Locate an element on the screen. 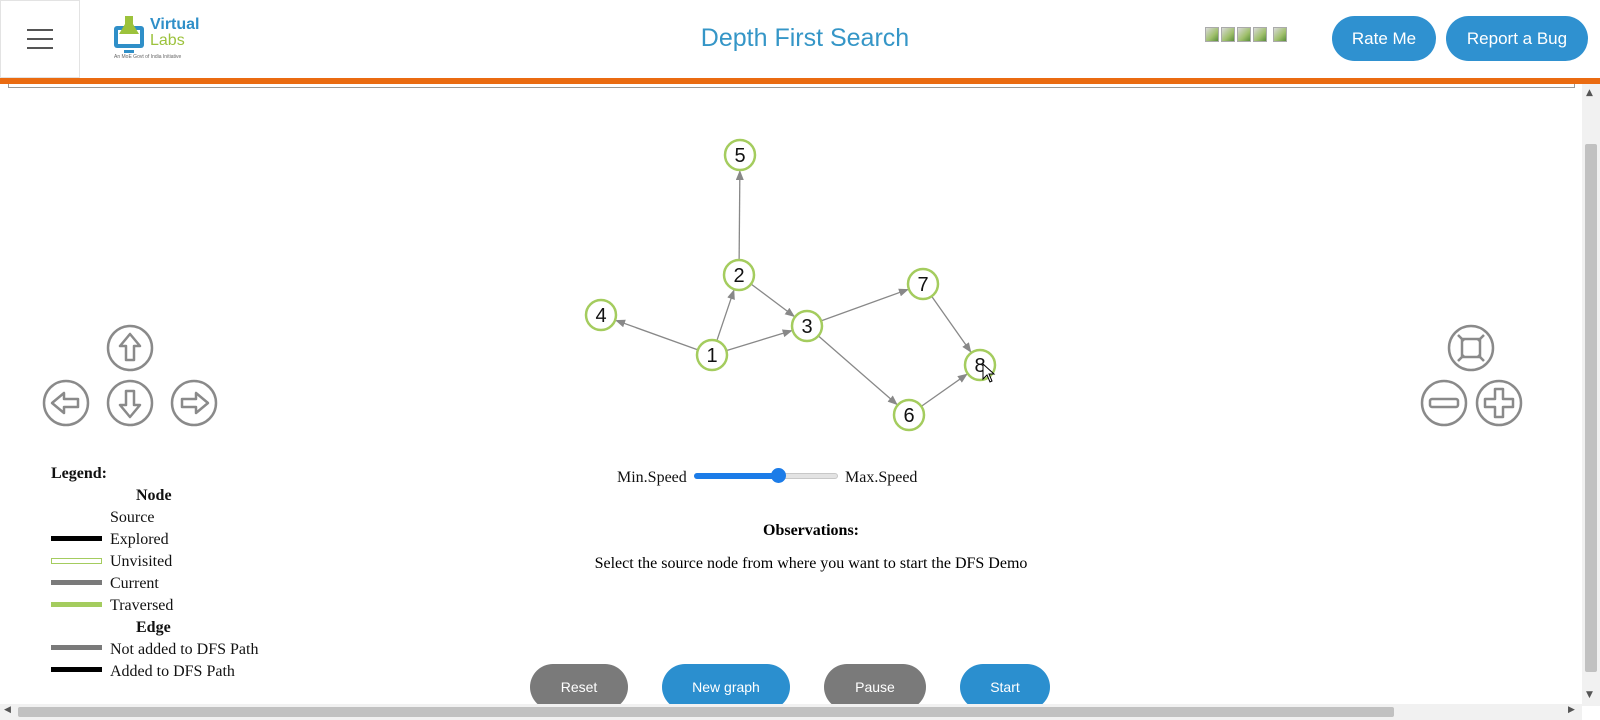 This screenshot has height=720, width=1600. legend-swatch-unvisited is located at coordinates (76, 561).